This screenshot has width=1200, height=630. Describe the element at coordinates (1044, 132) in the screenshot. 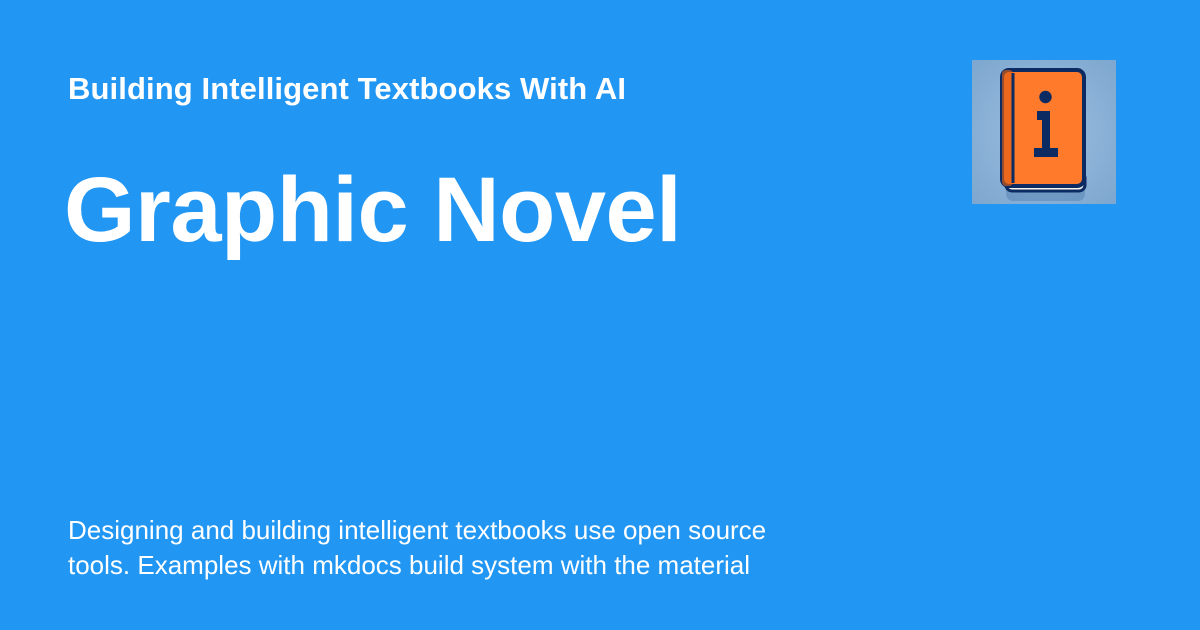

I see `book-info-icon: i` at that location.